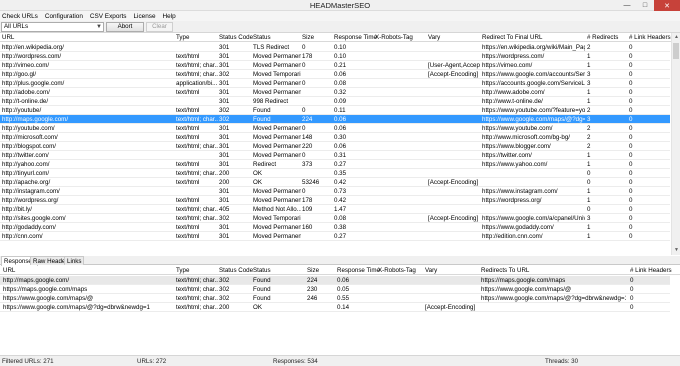 Image resolution: width=680 pixels, height=366 pixels. I want to click on responses-col-header: Size, so click(313, 270).